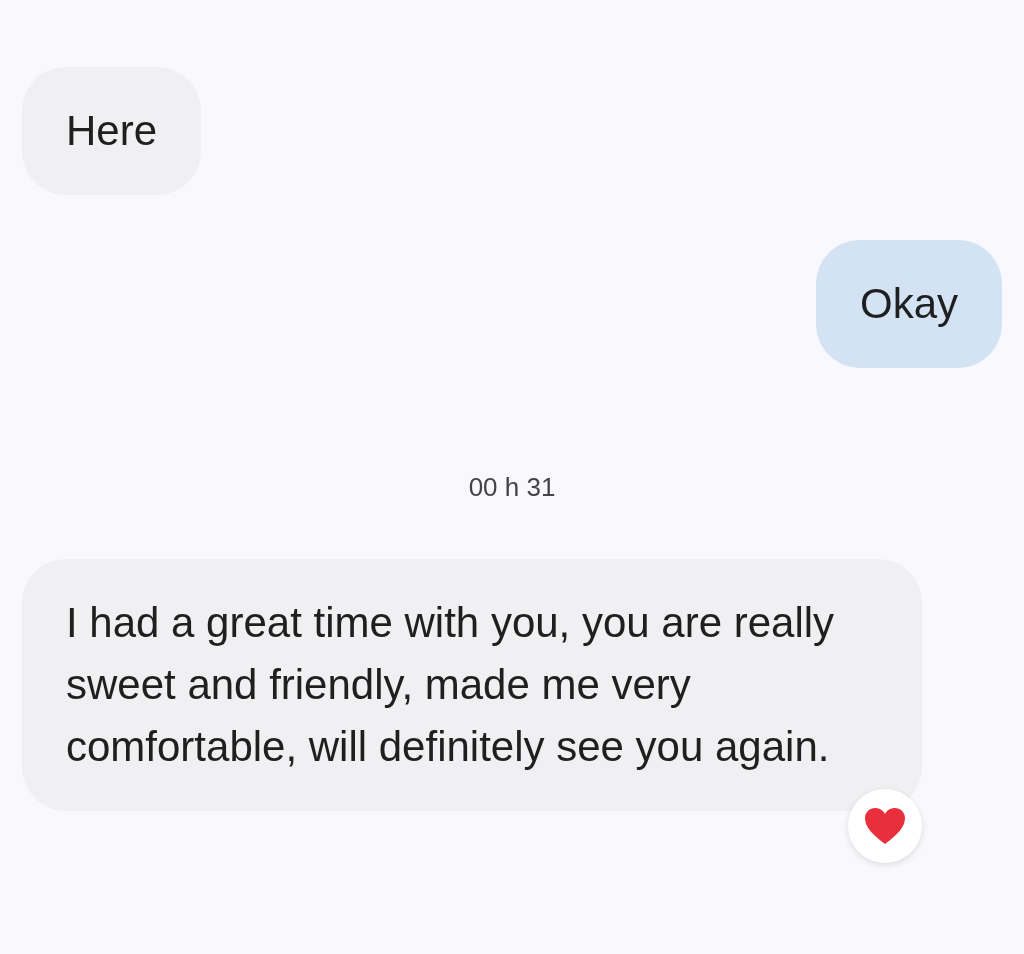  Describe the element at coordinates (112, 131) in the screenshot. I see `message-bubble: Here` at that location.